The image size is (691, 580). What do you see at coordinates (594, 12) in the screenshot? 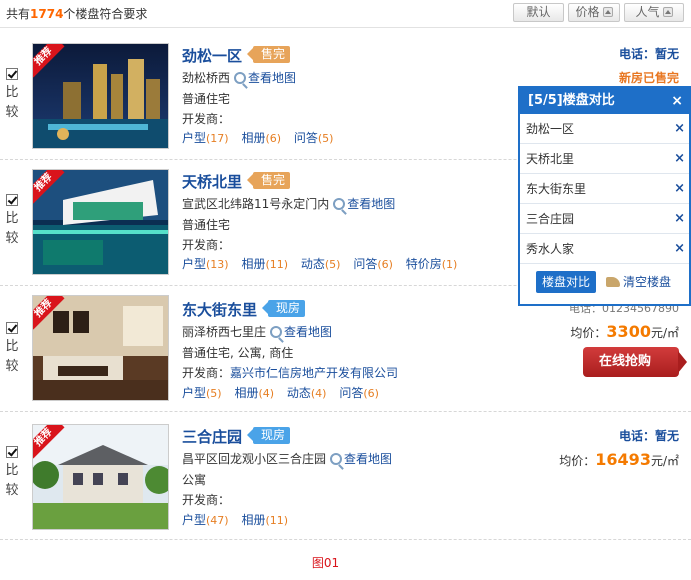
I see `sort-price-button: 价格` at bounding box center [594, 12].